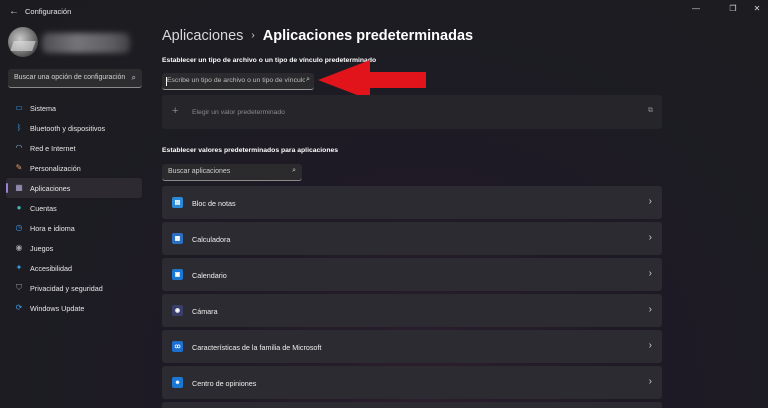 The width and height of the screenshot is (768, 408). Describe the element at coordinates (74, 248) in the screenshot. I see `sidebar-item-juegos: ◉ Juegos` at that location.